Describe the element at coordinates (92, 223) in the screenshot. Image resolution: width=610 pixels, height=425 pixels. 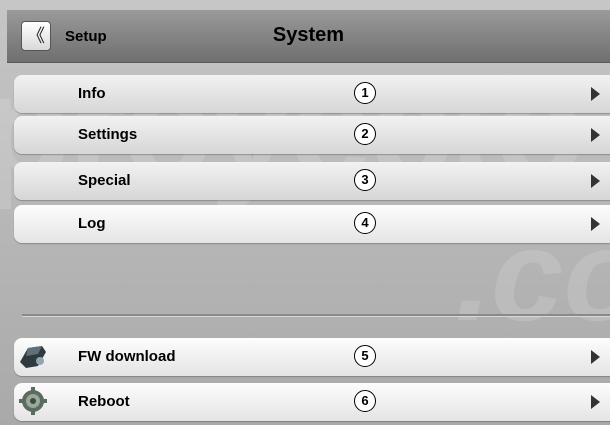
I see `menu-item-label: Log` at that location.